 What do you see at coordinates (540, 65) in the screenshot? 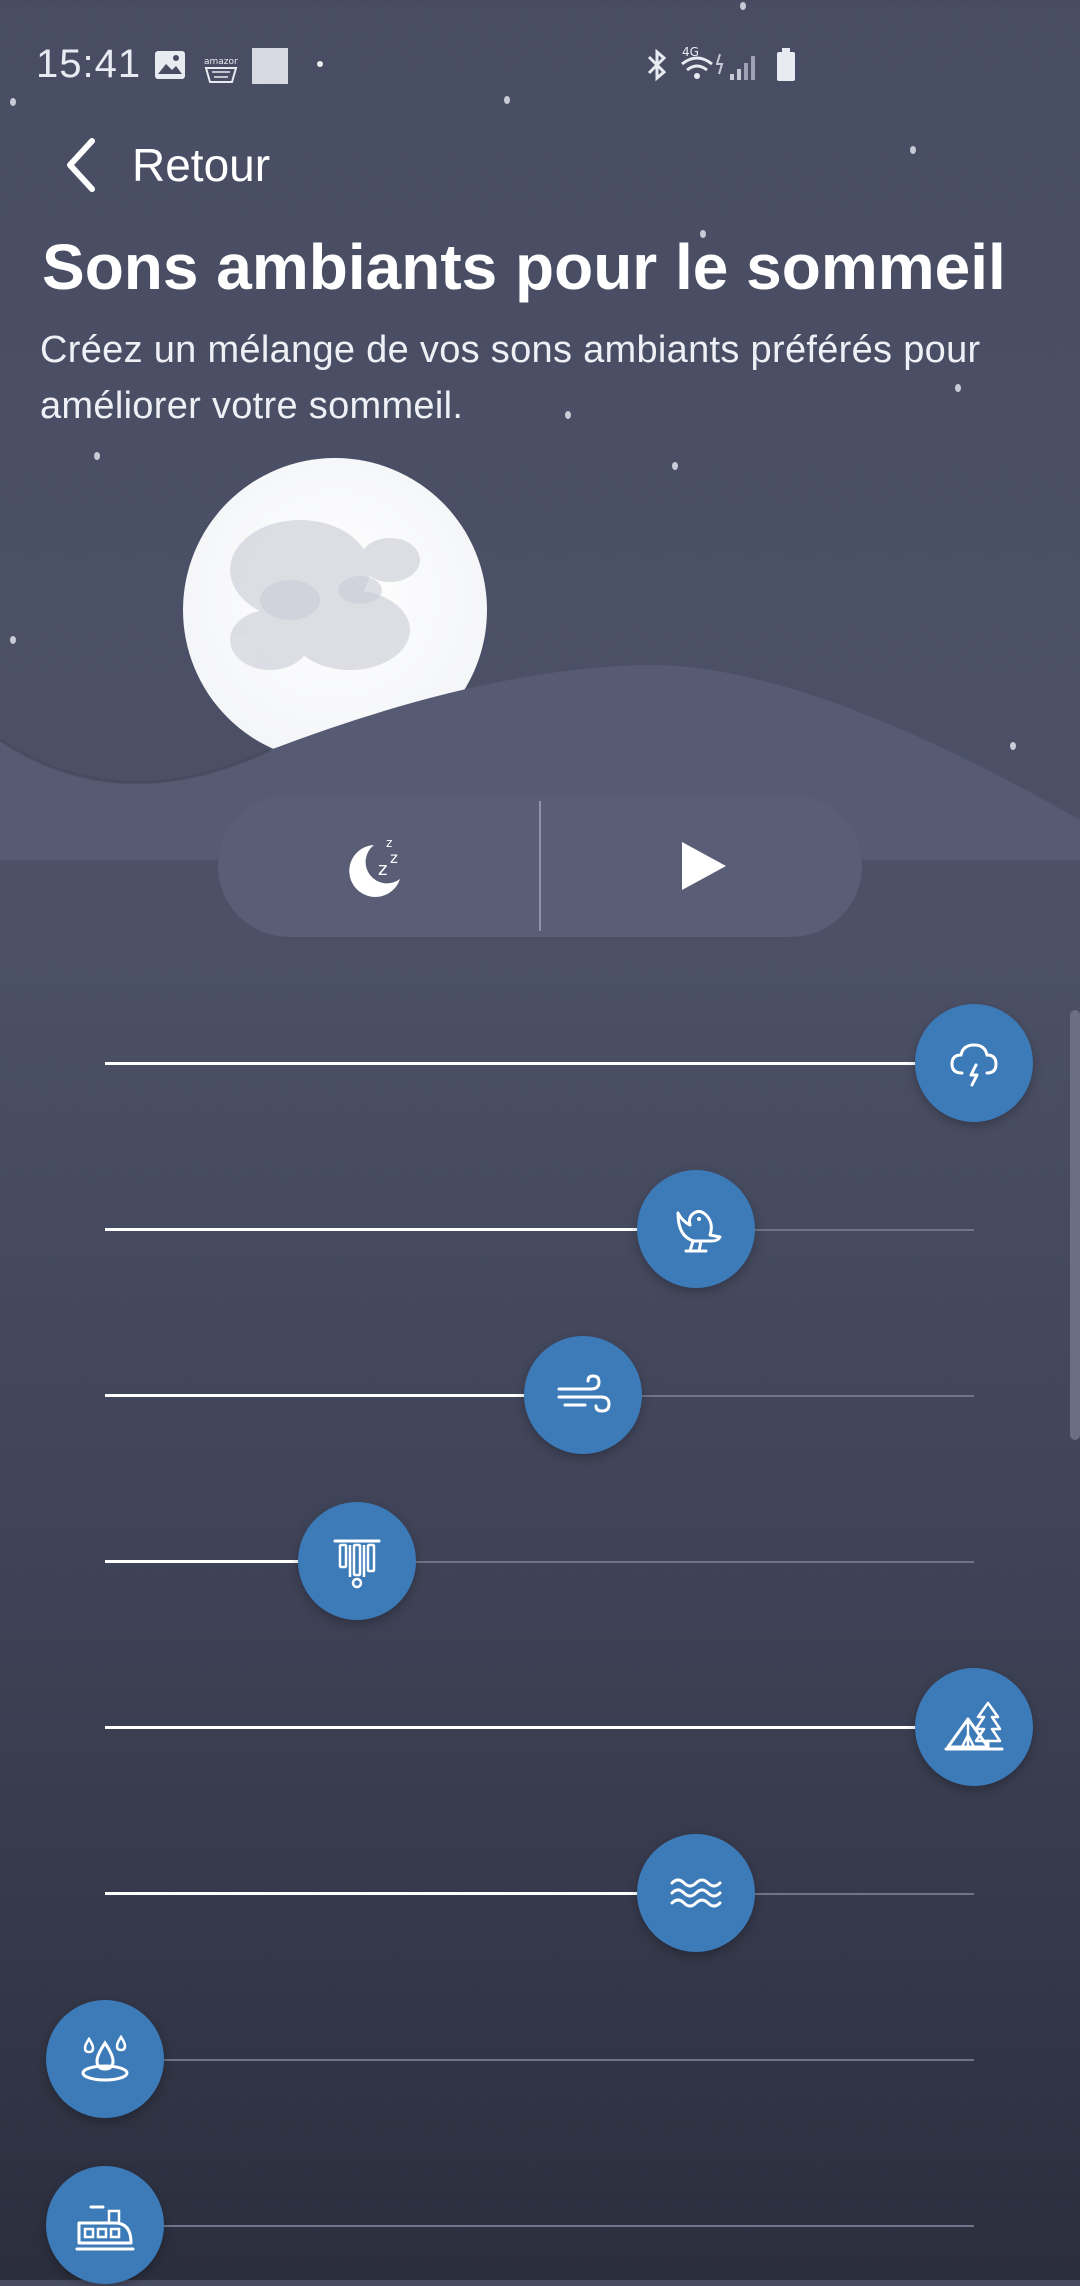
I see `status-bar: 15:41 amazon 4G` at bounding box center [540, 65].